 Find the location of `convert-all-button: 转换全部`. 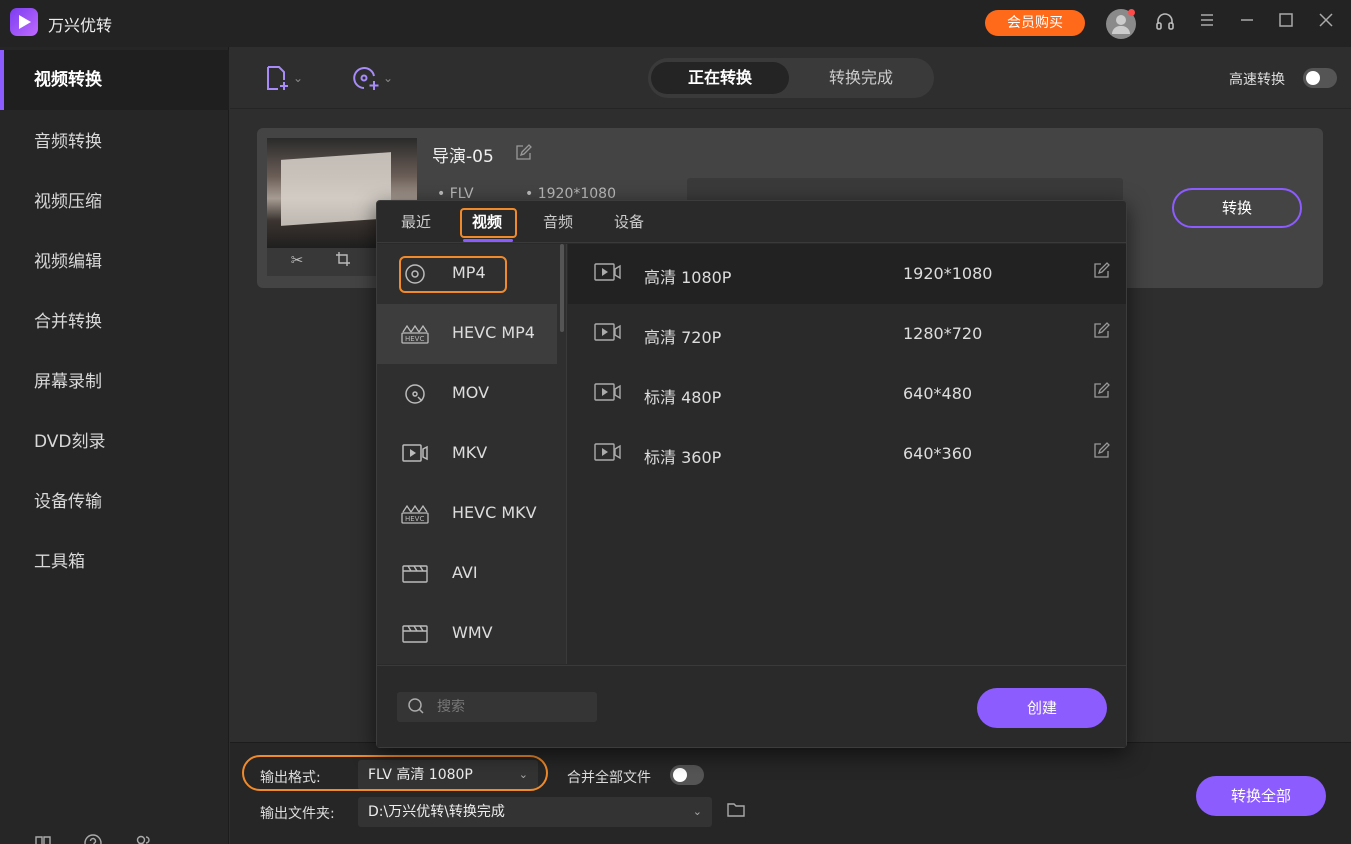

convert-all-button: 转换全部 is located at coordinates (1261, 796).